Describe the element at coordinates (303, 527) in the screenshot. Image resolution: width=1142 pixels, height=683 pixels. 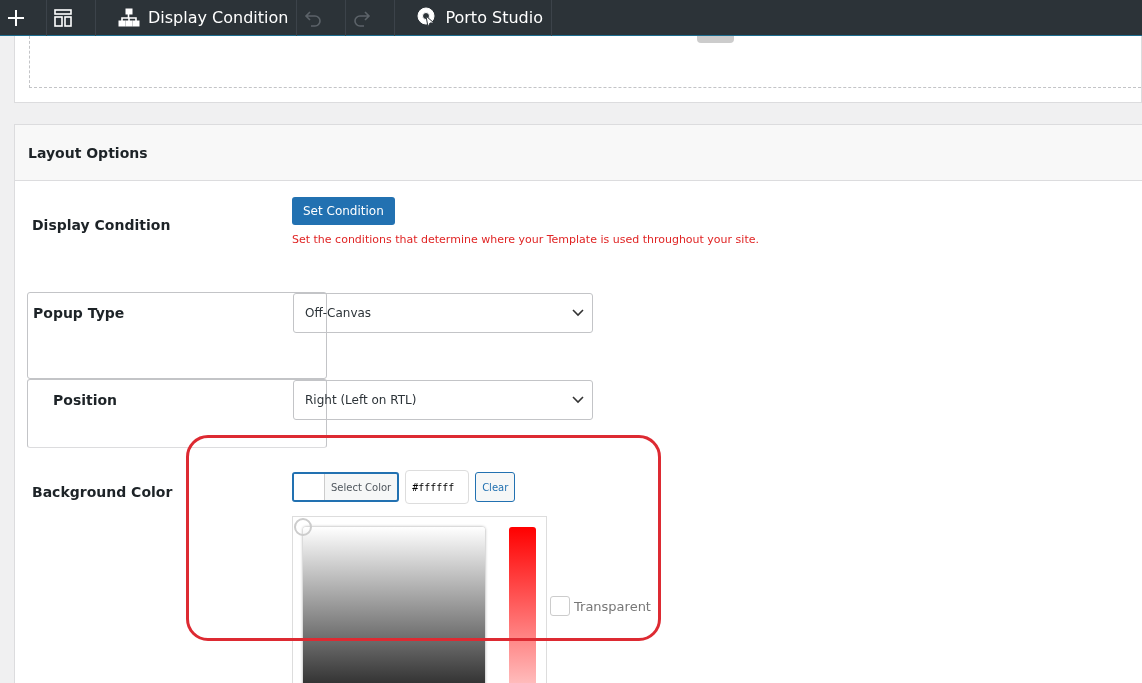
I see `picker-handle` at that location.